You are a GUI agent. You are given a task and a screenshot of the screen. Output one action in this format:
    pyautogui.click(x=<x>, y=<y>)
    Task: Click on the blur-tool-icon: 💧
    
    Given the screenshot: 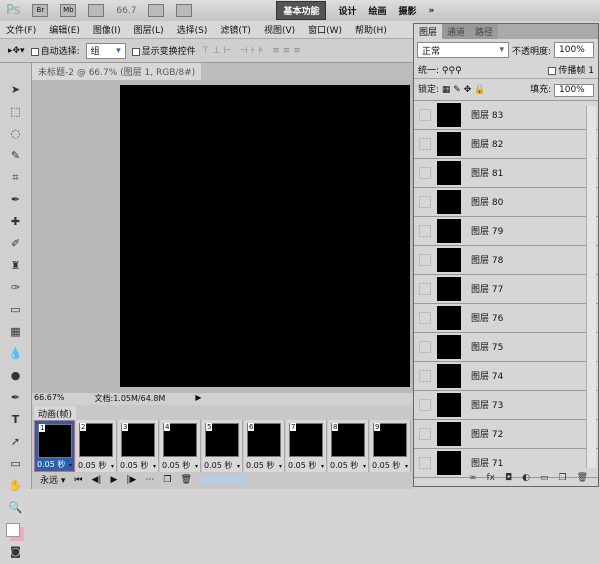 What is the action you would take?
    pyautogui.click(x=16, y=356)
    